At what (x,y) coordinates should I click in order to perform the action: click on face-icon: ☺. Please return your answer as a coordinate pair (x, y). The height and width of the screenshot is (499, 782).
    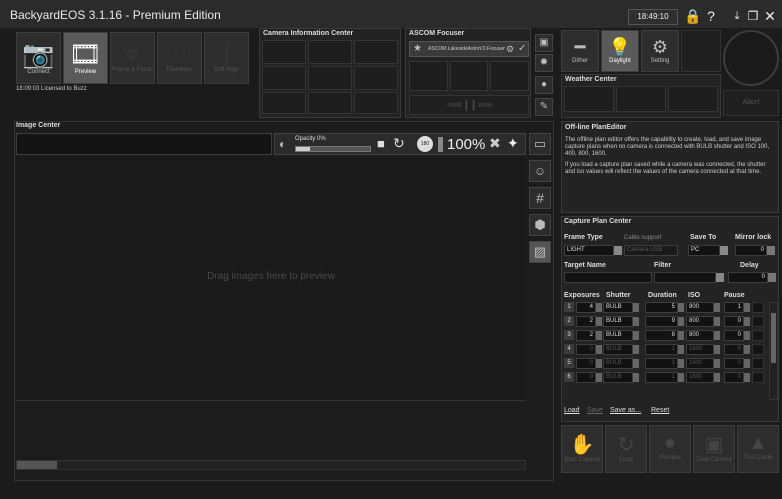
    Looking at the image, I should click on (540, 171).